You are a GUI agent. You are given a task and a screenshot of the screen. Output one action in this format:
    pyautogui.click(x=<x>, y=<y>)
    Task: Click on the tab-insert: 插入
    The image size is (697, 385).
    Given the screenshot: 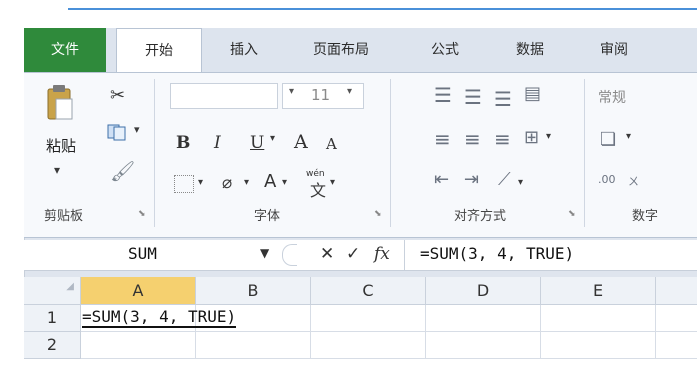 What is the action you would take?
    pyautogui.click(x=244, y=50)
    